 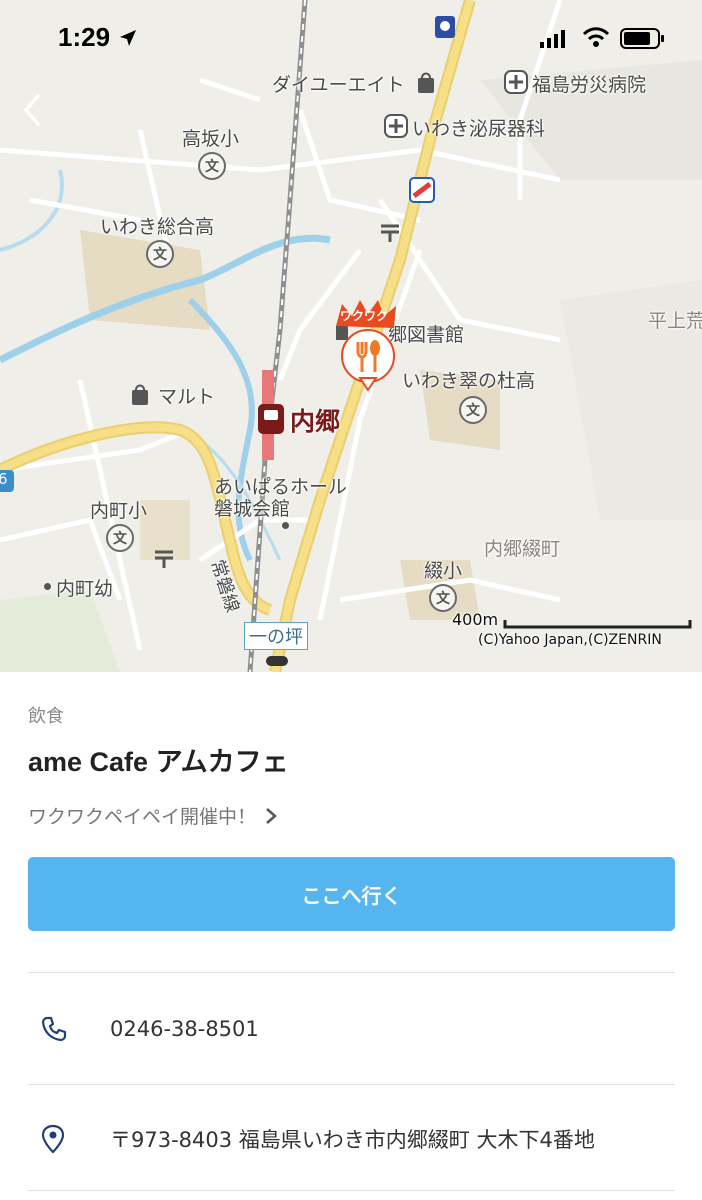 I want to click on signal-icon, so click(x=552, y=39).